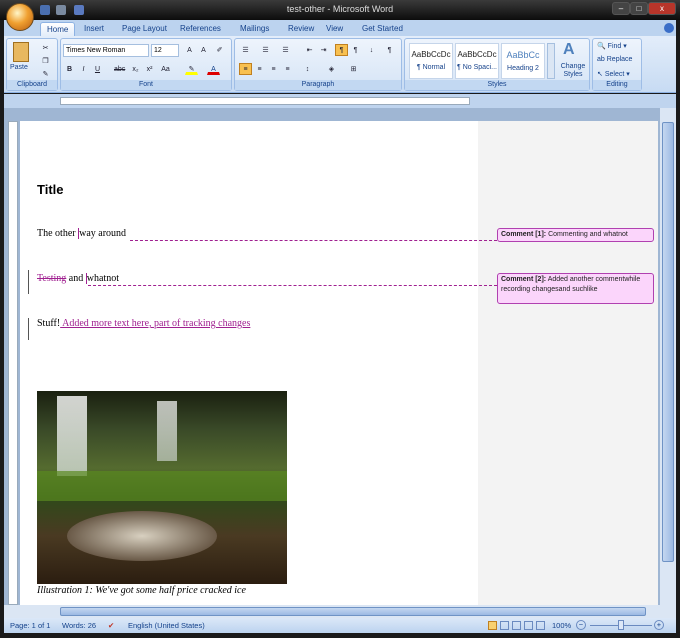 This screenshot has height=638, width=680. What do you see at coordinates (119, 69) in the screenshot?
I see `strikethrough-button: abc` at bounding box center [119, 69].